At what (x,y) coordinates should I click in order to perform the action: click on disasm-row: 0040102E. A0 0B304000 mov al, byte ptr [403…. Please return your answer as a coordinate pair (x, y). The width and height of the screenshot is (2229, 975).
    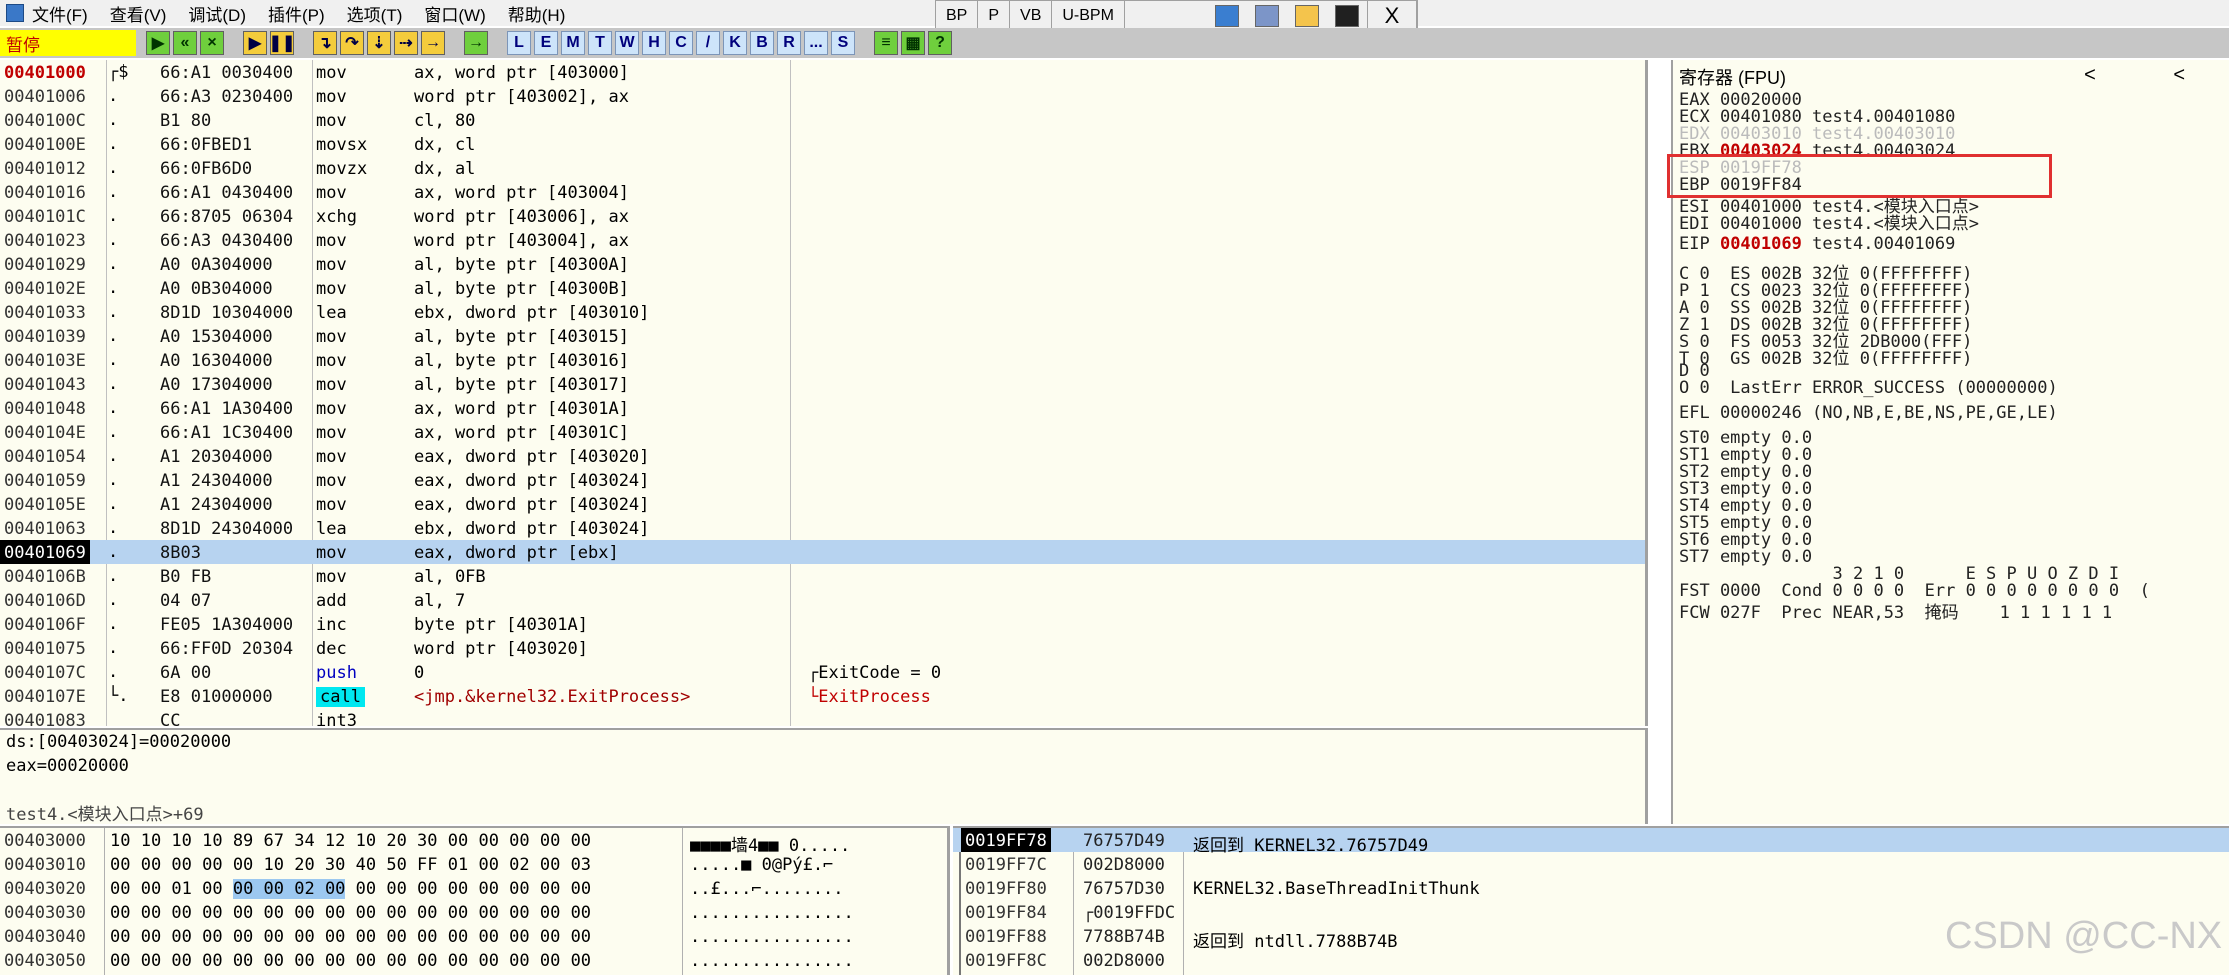
    Looking at the image, I should click on (822, 288).